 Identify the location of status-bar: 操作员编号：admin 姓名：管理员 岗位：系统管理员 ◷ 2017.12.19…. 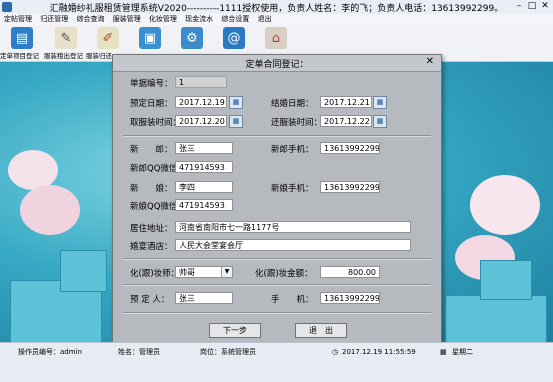
(276, 362).